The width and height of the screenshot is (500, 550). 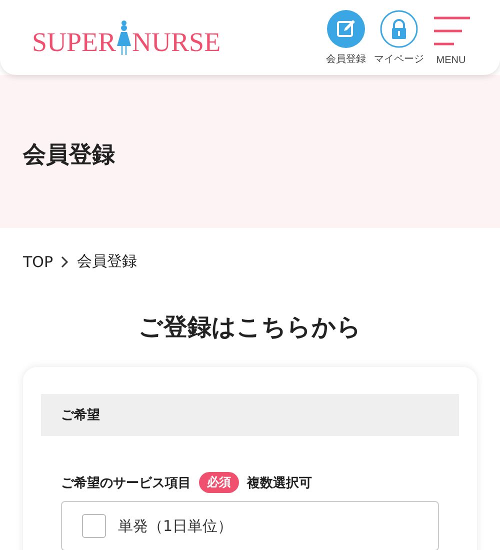 What do you see at coordinates (126, 483) in the screenshot?
I see `field-label: ご希望のサービス項目` at bounding box center [126, 483].